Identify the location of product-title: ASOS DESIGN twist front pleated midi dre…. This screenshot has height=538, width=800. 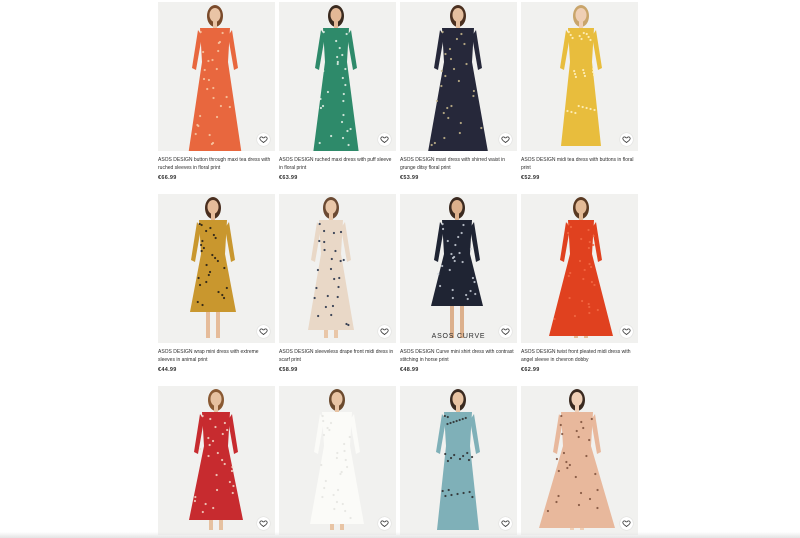
(579, 356).